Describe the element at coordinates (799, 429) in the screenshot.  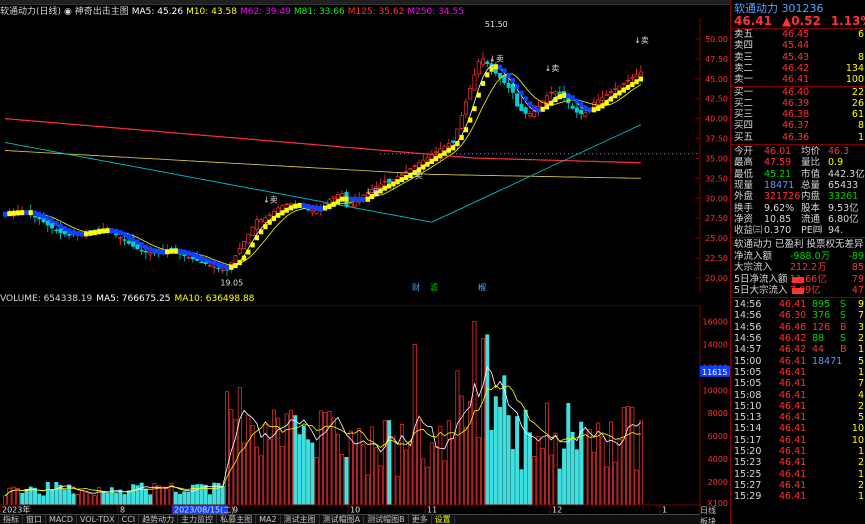
I see `tick-row: 15:14 46.41 10` at that location.